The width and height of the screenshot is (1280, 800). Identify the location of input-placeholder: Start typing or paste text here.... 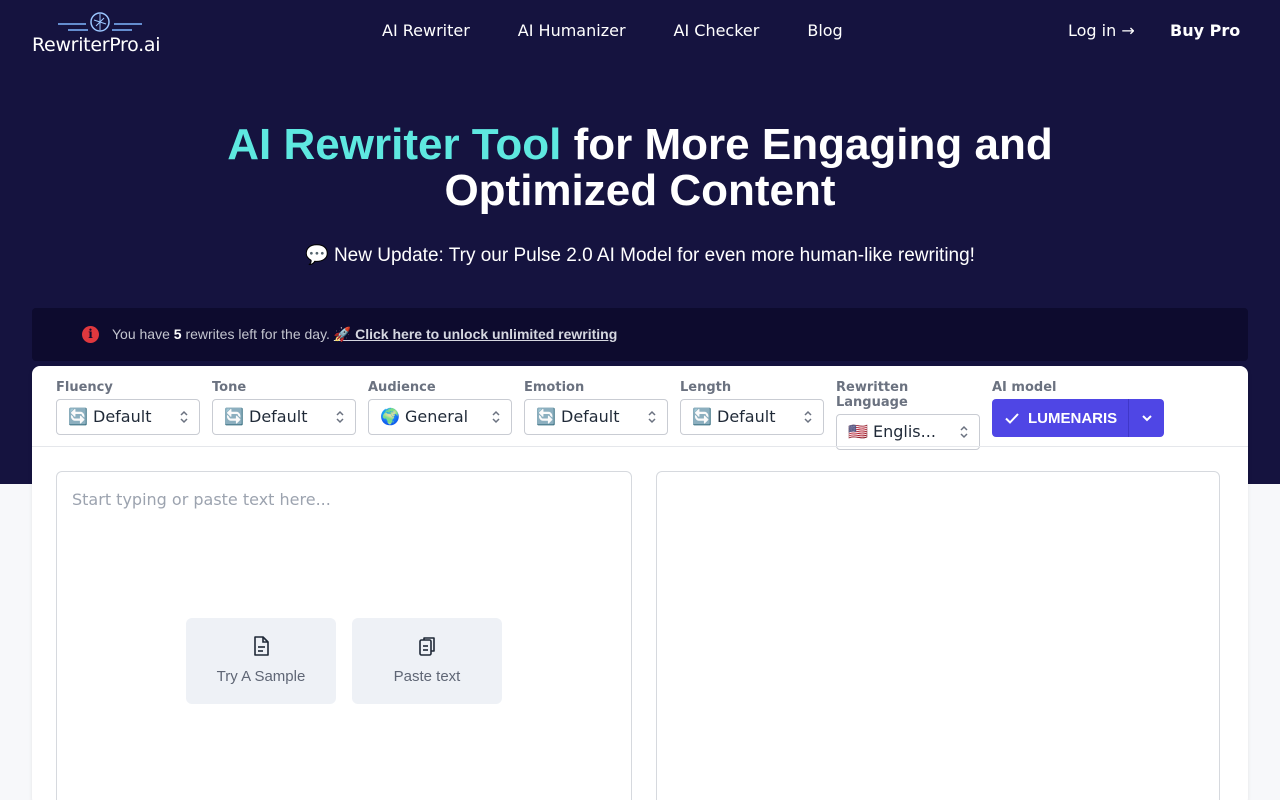
(201, 499).